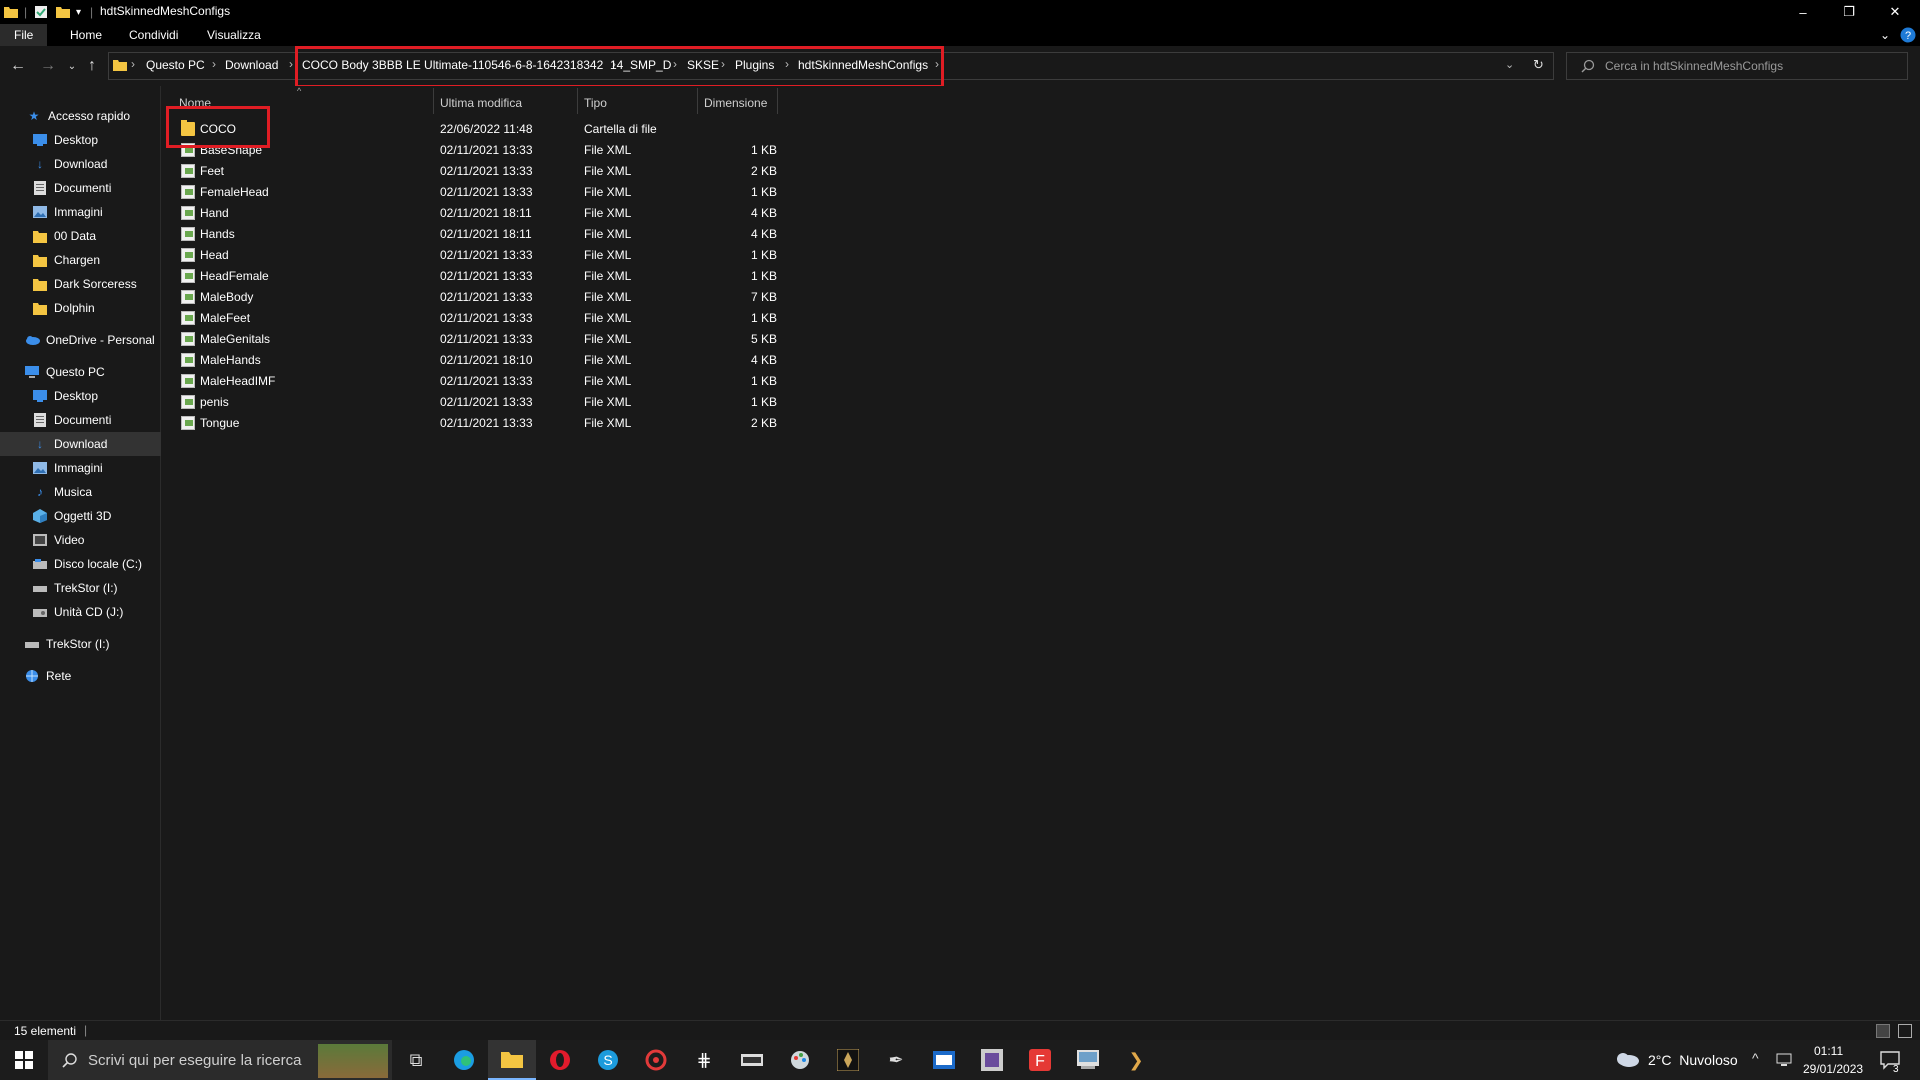 This screenshot has width=1920, height=1080. Describe the element at coordinates (1905, 1031) in the screenshot. I see `large-icons-view-icon` at that location.